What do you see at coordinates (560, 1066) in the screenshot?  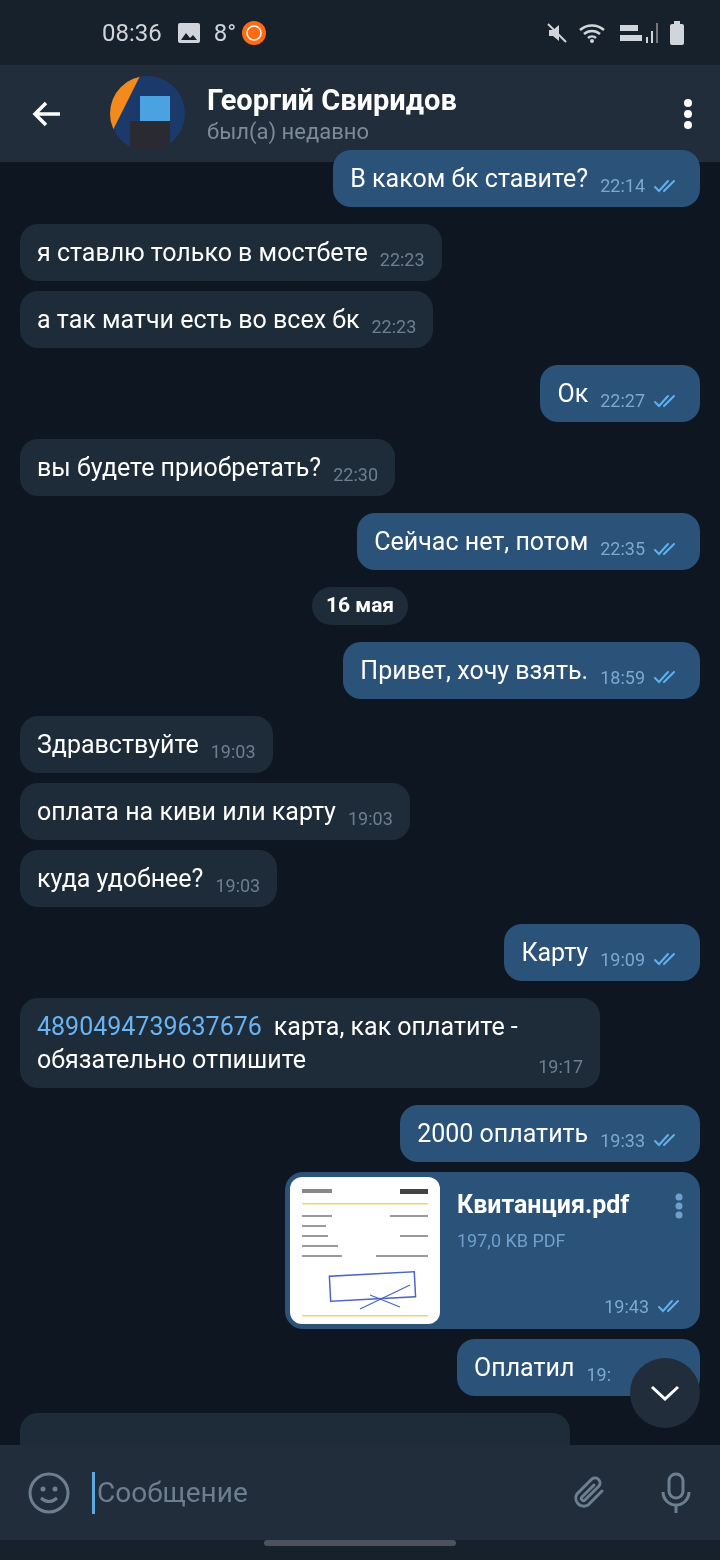 I see `message-time: 19:17` at bounding box center [560, 1066].